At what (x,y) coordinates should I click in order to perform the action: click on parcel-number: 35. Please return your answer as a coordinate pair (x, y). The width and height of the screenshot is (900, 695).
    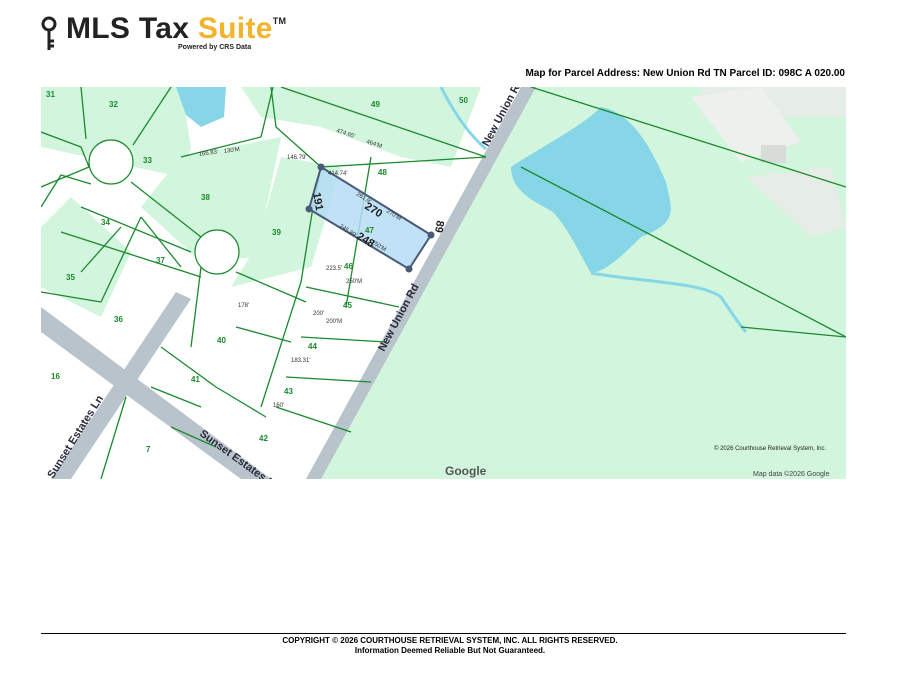
    Looking at the image, I should click on (70, 277).